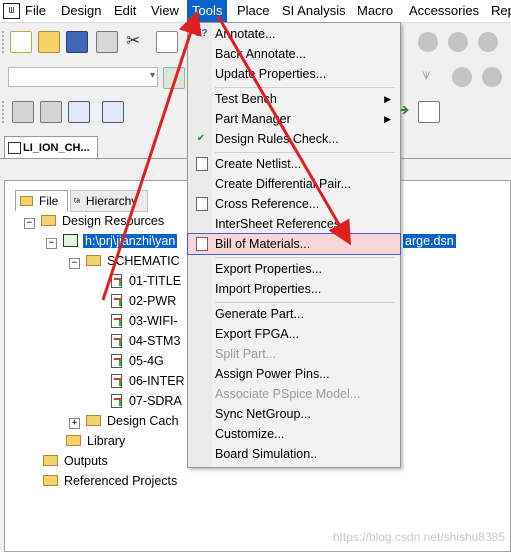 This screenshot has height=552, width=511. I want to click on tree-label: SCHEMATIC, so click(143, 261).